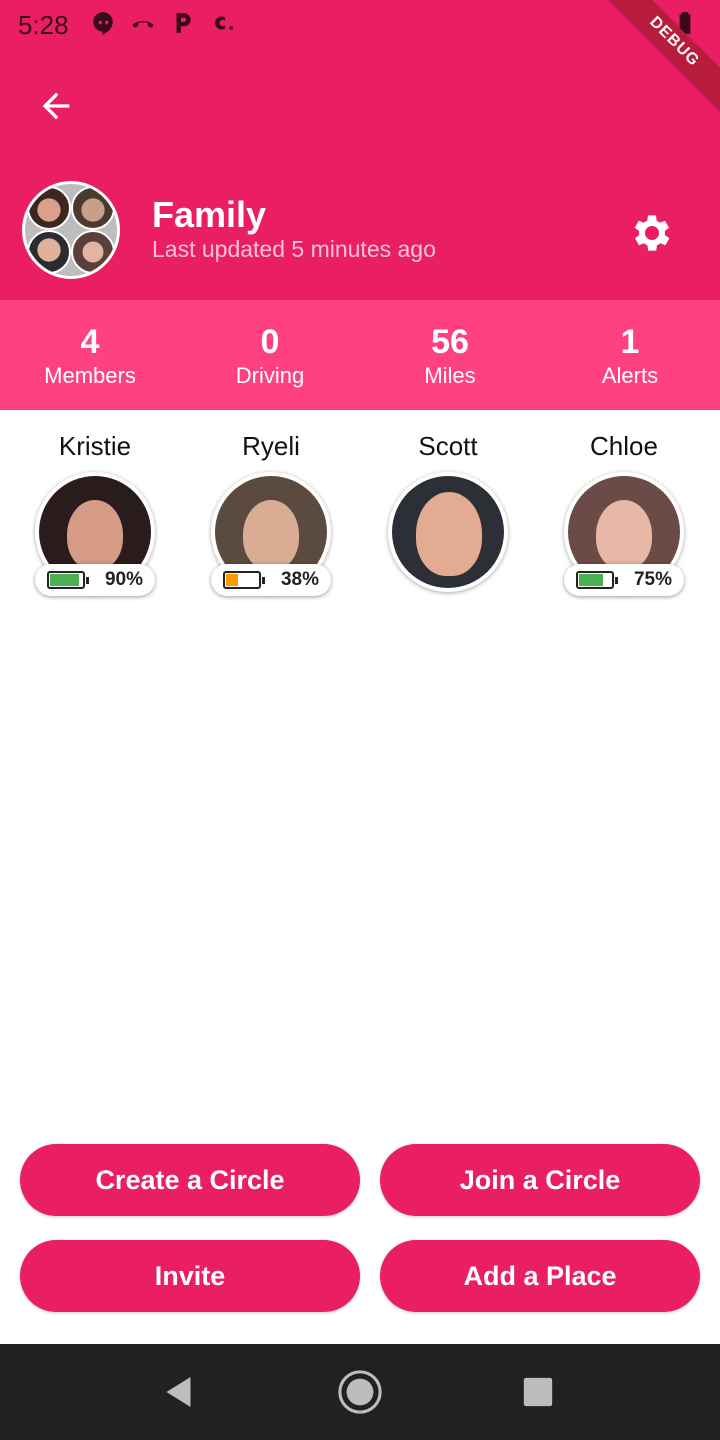  I want to click on battery-percent: 90%, so click(123, 579).